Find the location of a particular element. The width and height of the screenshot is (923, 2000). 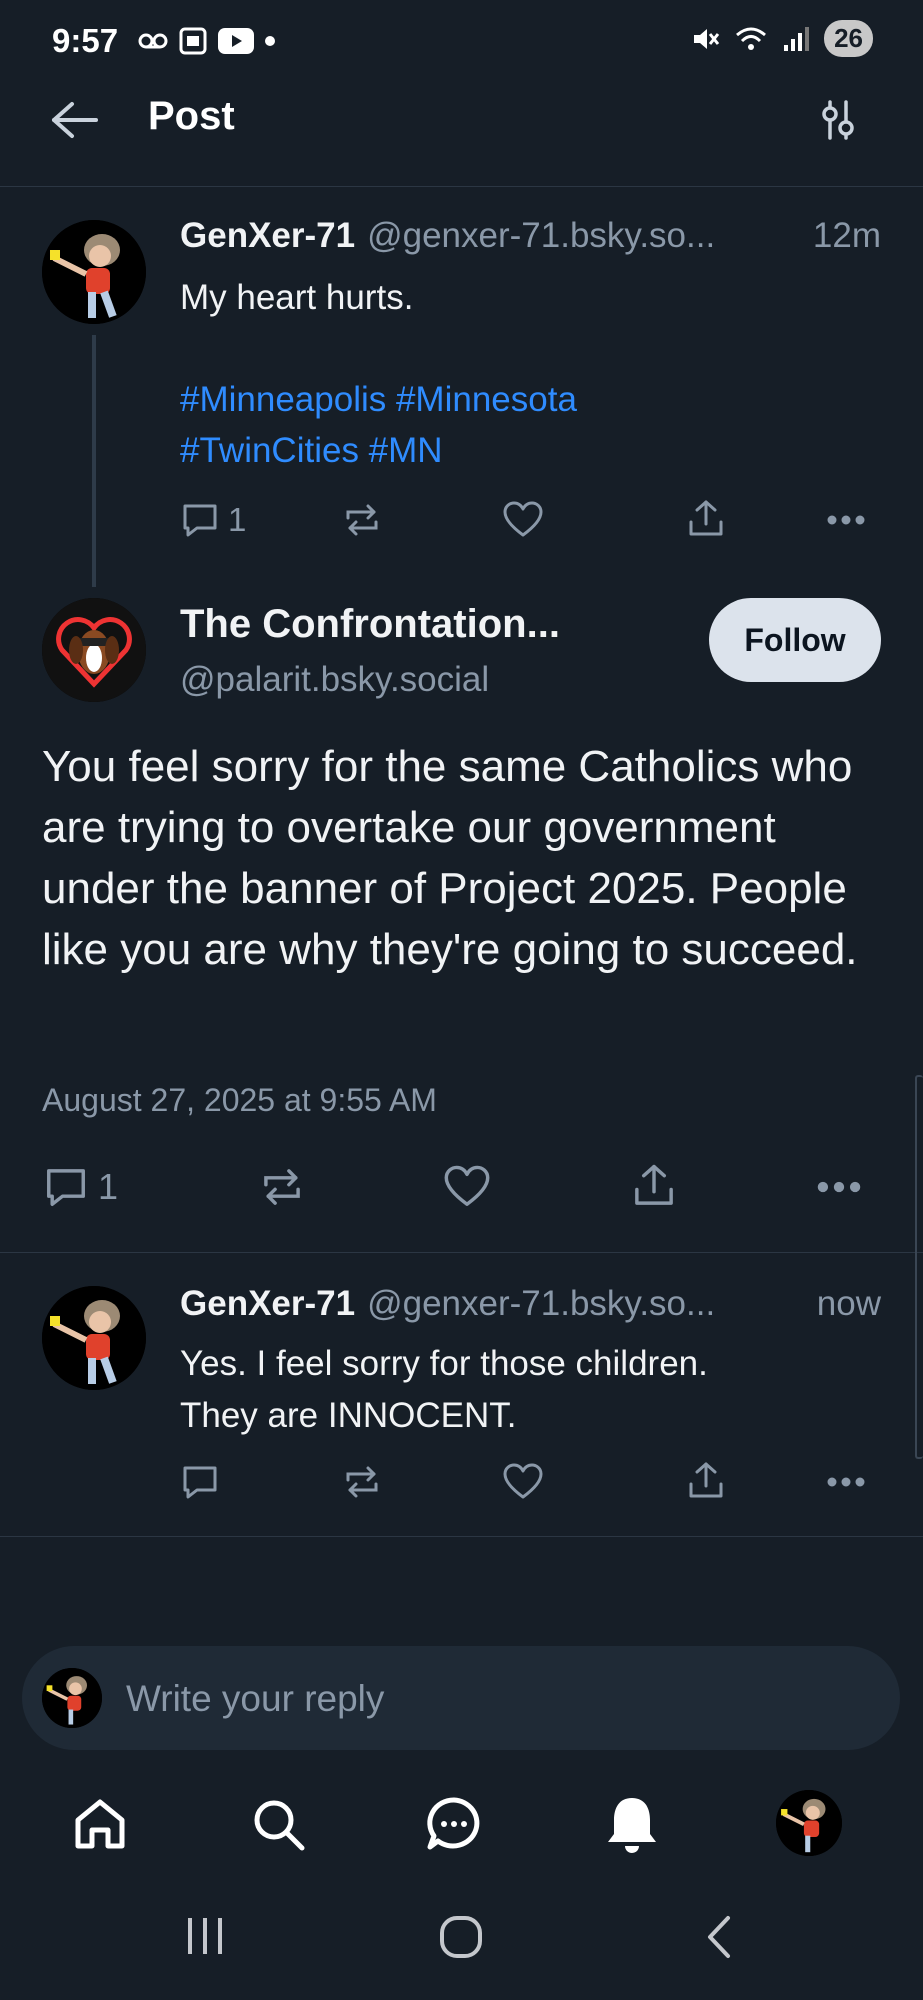

composer-avatar is located at coordinates (72, 1698).